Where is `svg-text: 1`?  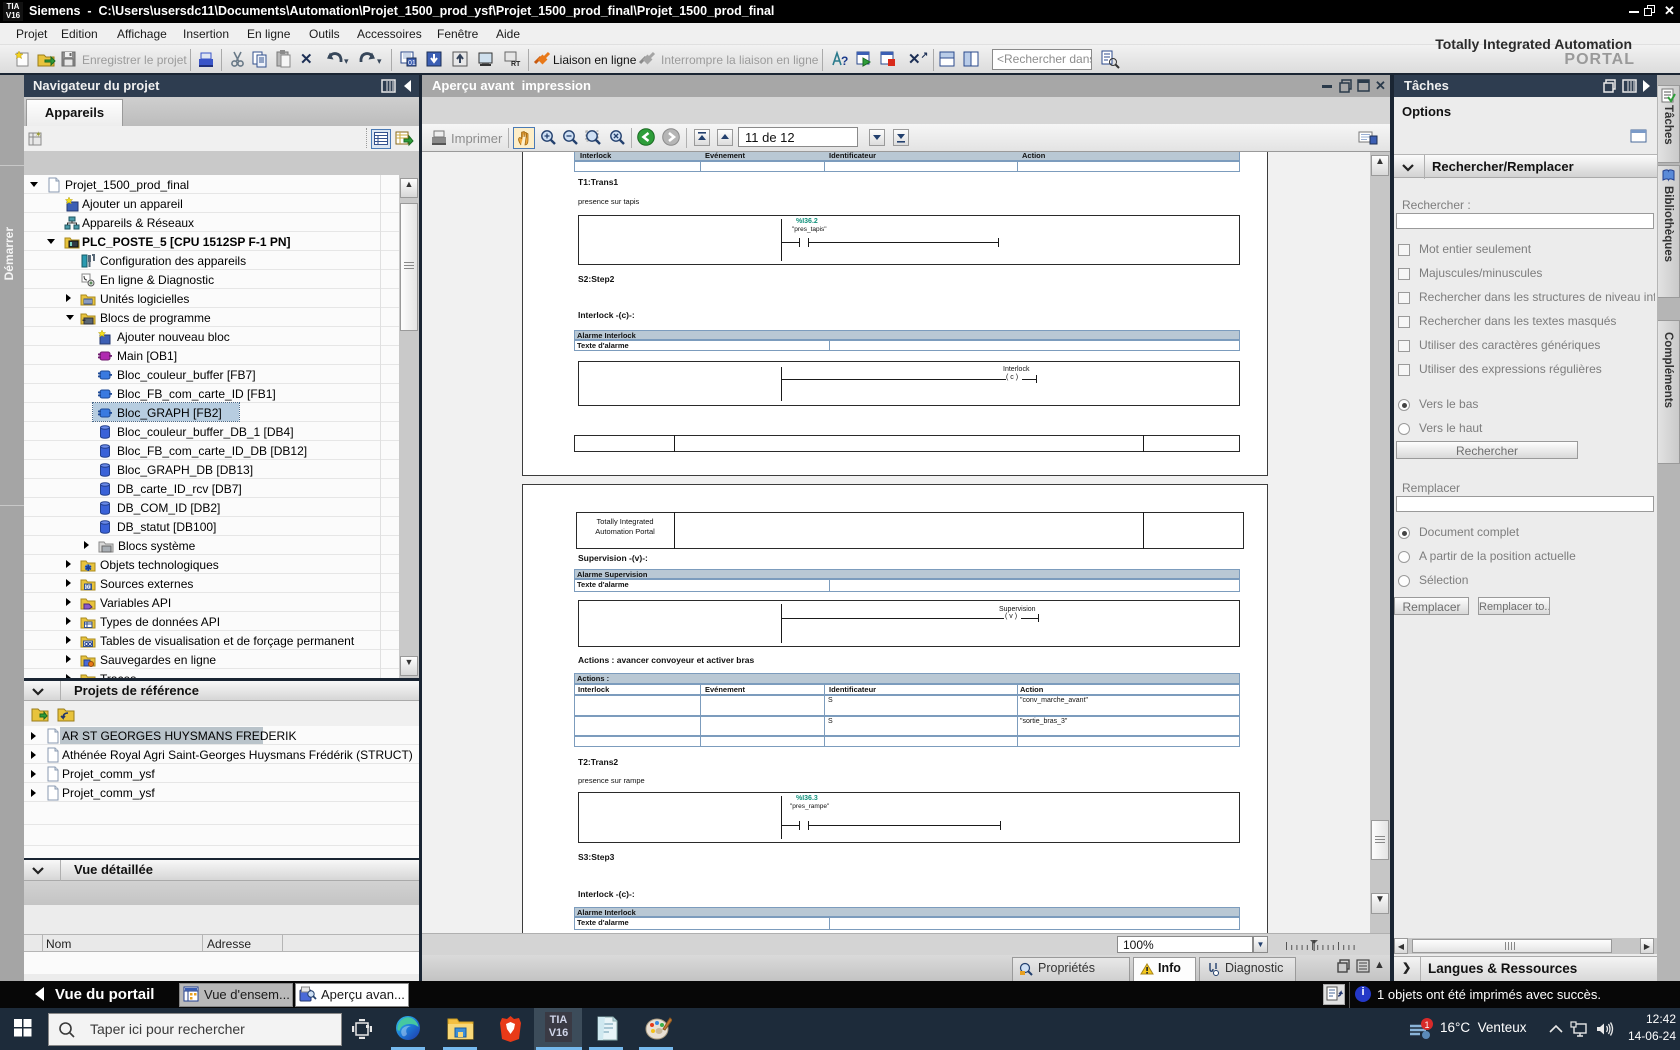
svg-text: 1 is located at coordinates (1427, 1025).